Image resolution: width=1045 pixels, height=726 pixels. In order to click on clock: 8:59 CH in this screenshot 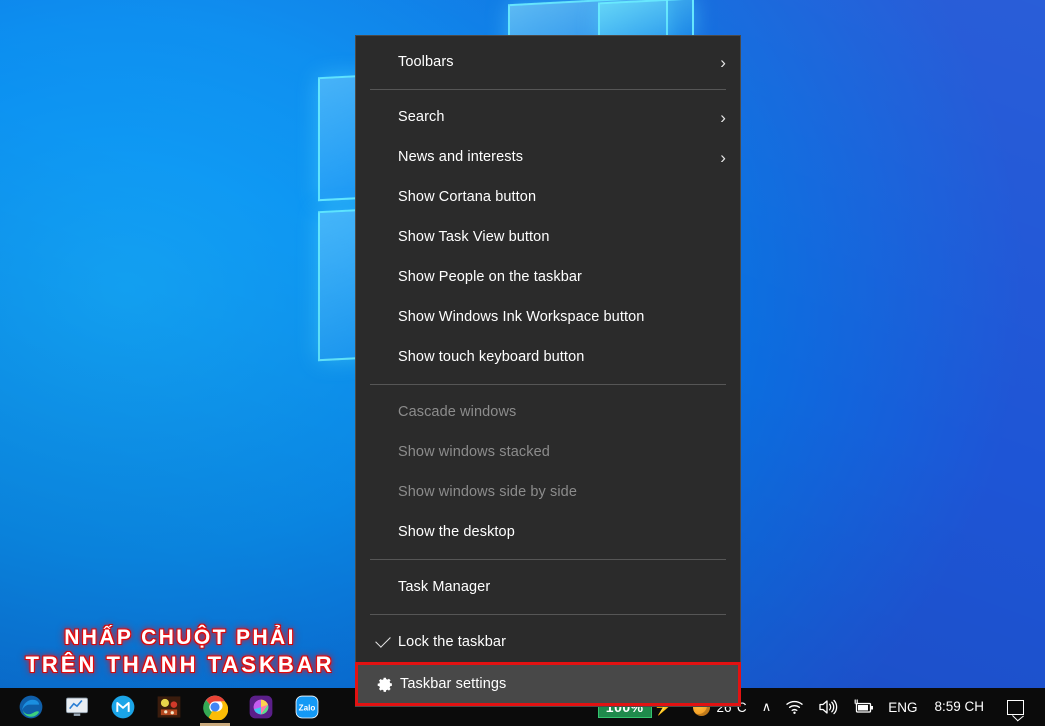, I will do `click(959, 707)`.